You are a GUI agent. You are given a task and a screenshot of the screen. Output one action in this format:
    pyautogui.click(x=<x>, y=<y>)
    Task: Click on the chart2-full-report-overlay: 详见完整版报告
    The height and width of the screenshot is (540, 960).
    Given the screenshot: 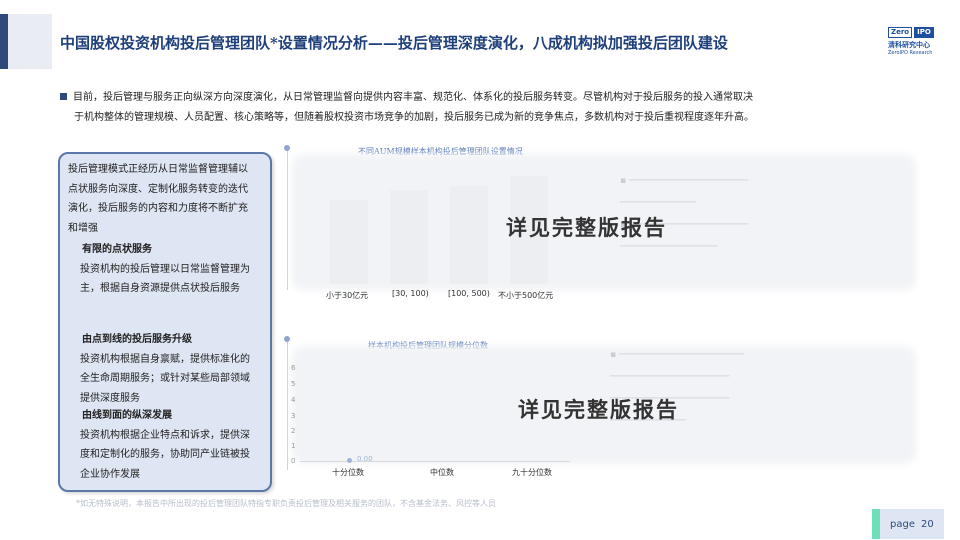 What is the action you would take?
    pyautogui.click(x=598, y=409)
    